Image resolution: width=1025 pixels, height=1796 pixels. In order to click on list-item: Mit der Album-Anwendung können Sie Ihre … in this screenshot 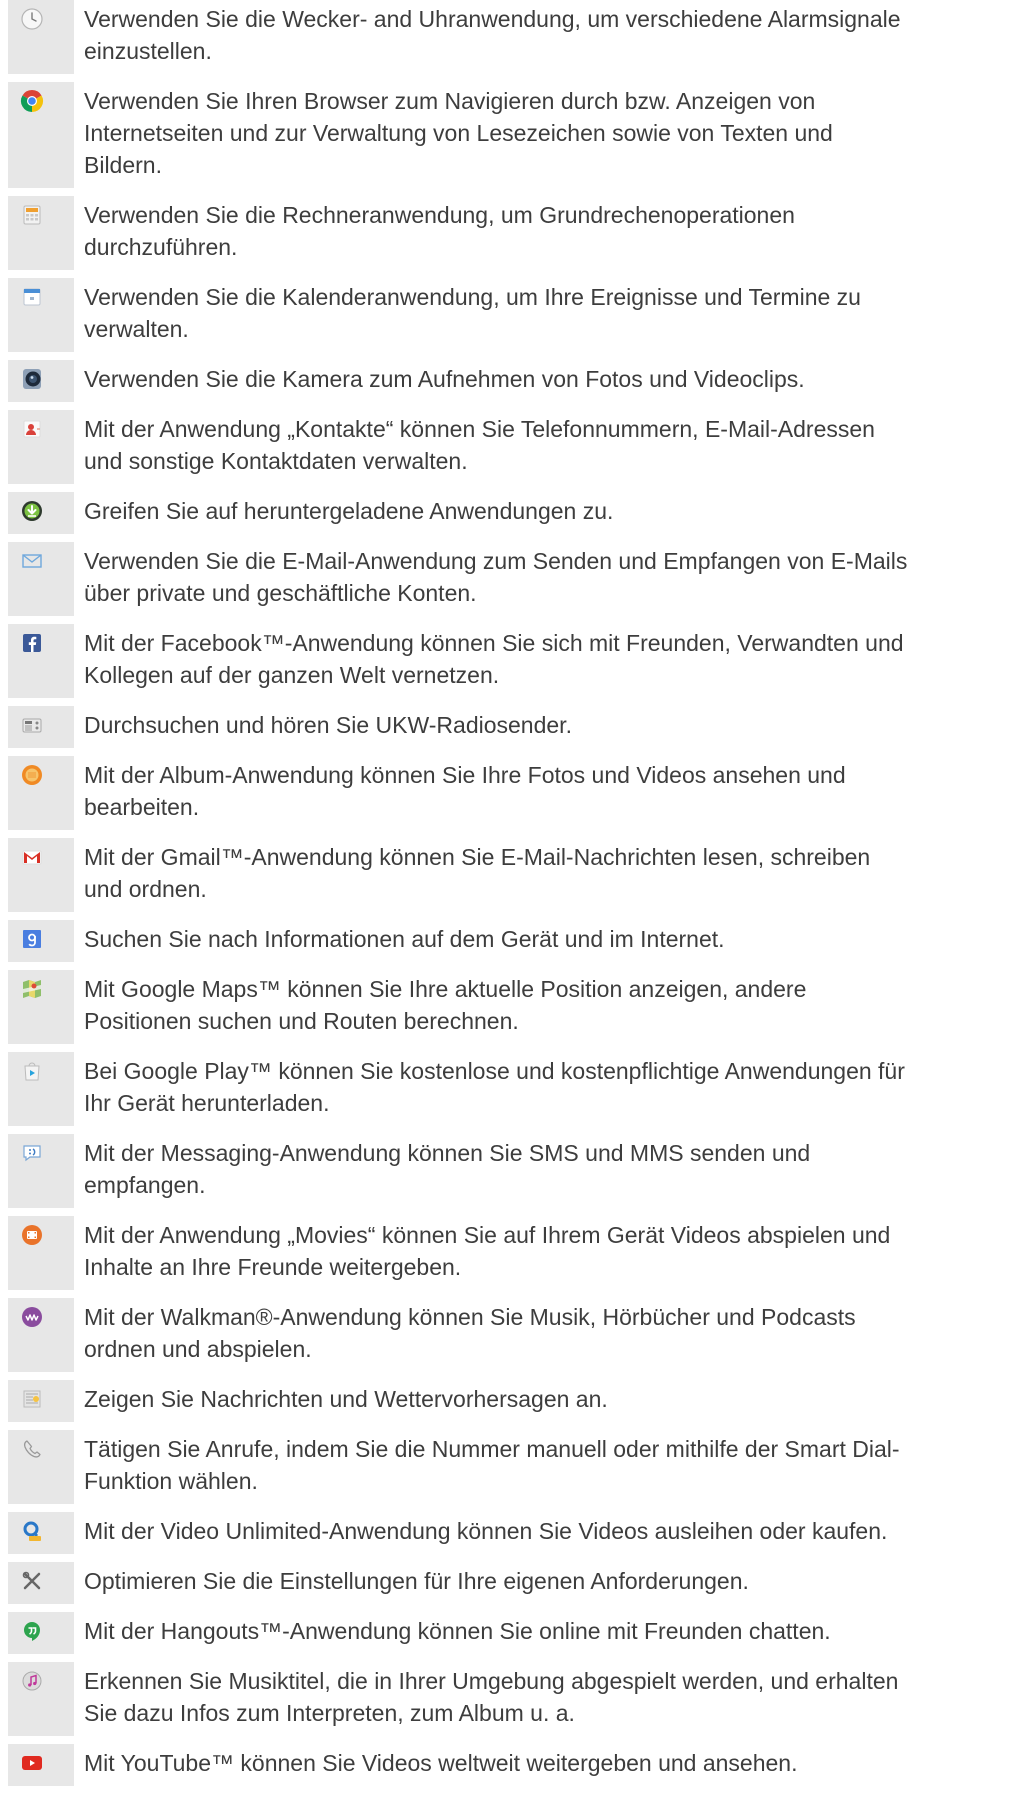, I will do `click(512, 793)`.